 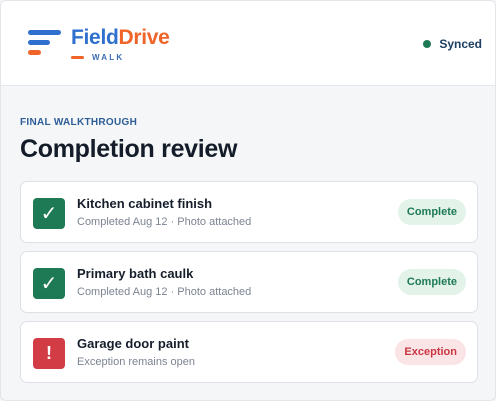 I want to click on sync-indicator: Synced, so click(x=452, y=44).